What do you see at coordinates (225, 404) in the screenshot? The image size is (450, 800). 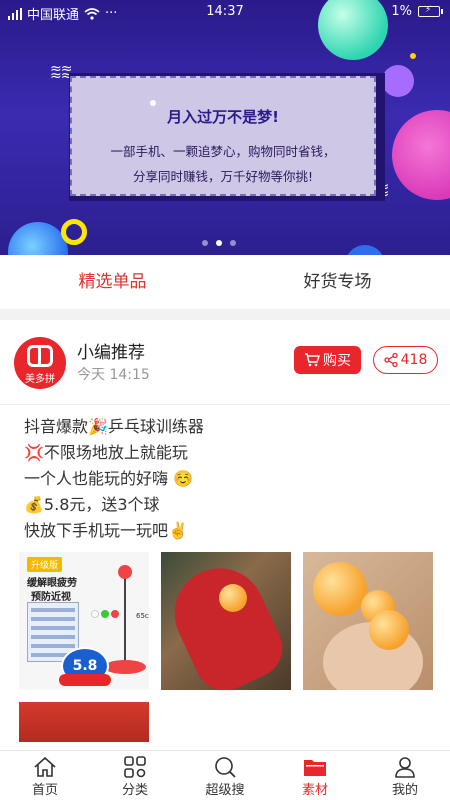 I see `divider` at bounding box center [225, 404].